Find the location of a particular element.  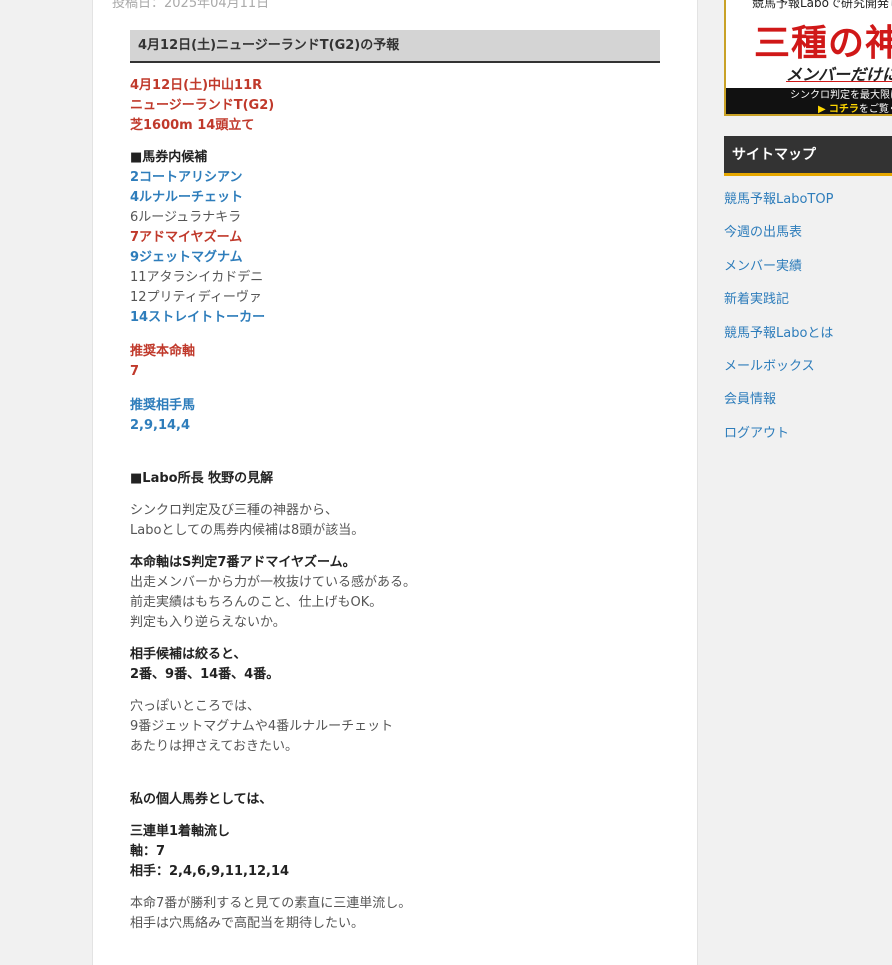

candidate-item: 9ジェットマグナム is located at coordinates (186, 257).